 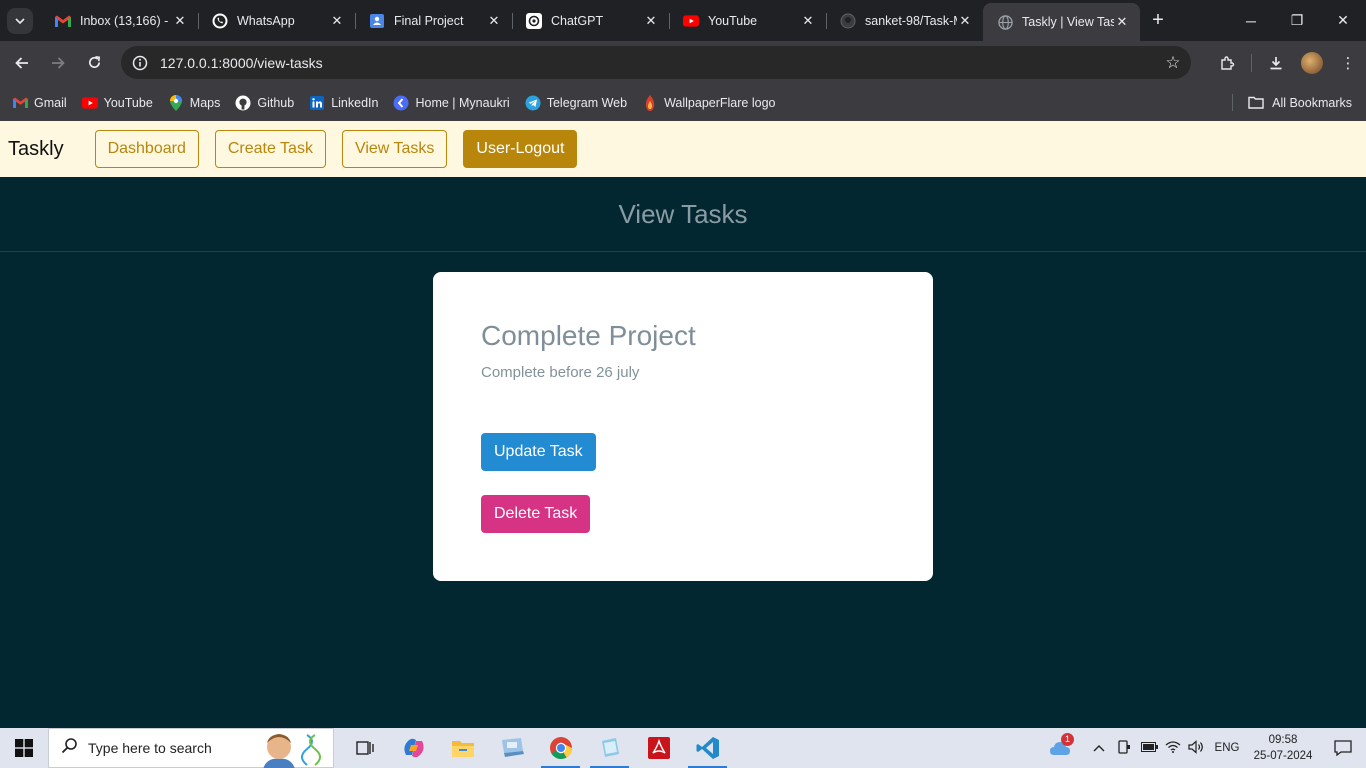 What do you see at coordinates (462, 102) in the screenshot?
I see `bookmark-label: Home | Mynaukri` at bounding box center [462, 102].